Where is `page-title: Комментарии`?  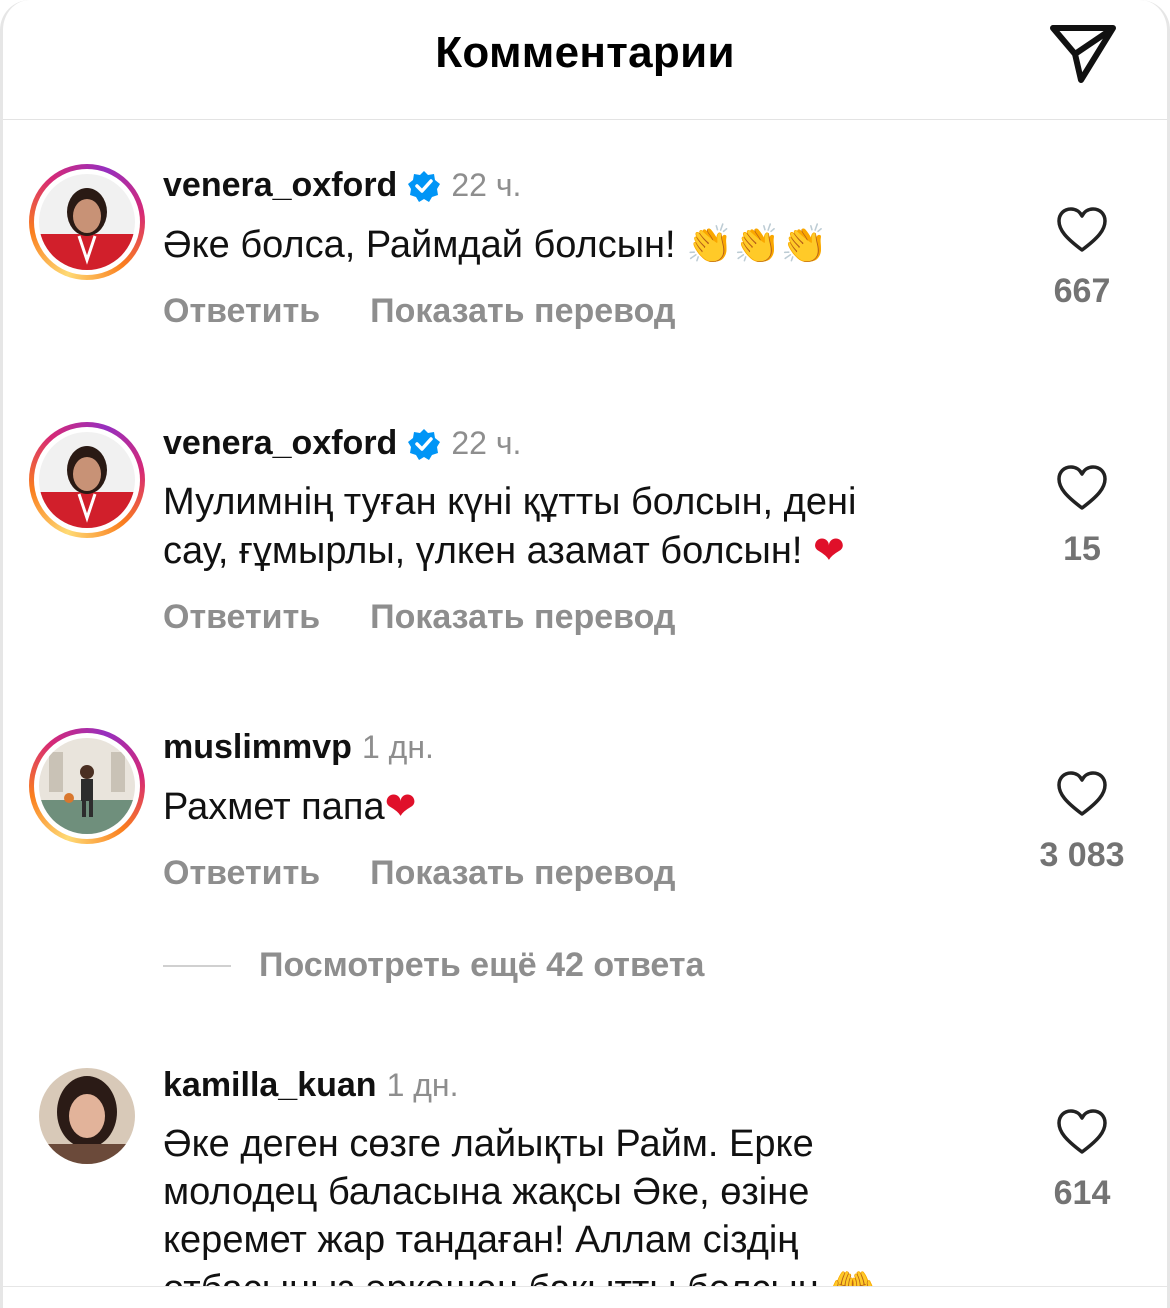 page-title: Комментарии is located at coordinates (585, 52).